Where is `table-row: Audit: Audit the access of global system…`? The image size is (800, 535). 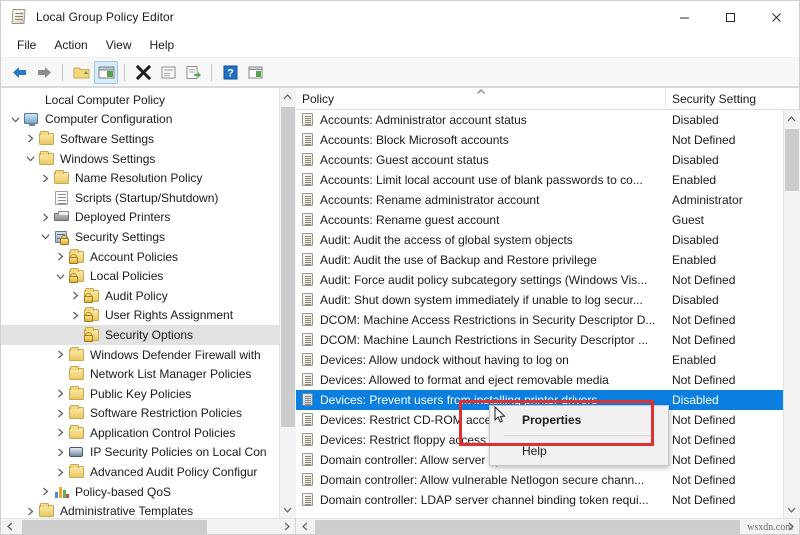 table-row: Audit: Audit the access of global system… is located at coordinates (539, 240).